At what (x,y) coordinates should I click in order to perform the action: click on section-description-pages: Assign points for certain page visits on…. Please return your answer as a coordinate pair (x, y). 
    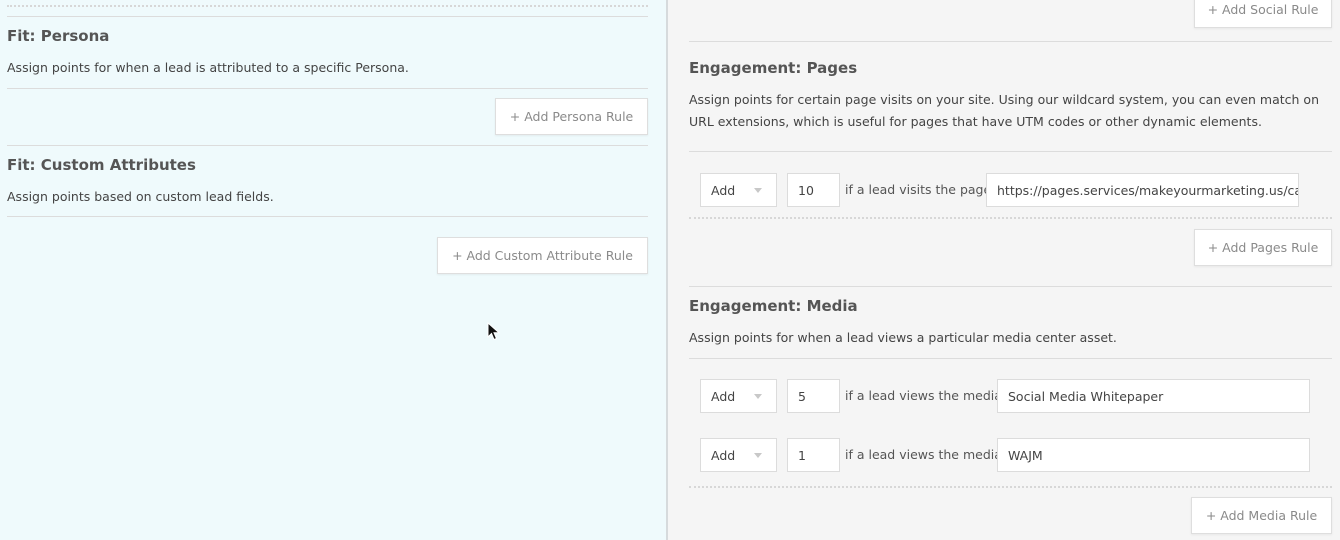
    Looking at the image, I should click on (1004, 110).